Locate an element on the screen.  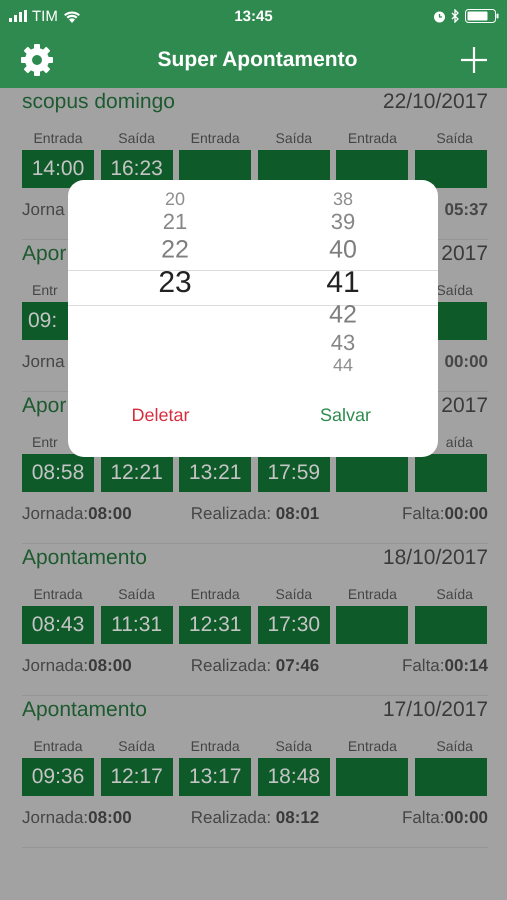
picker-value: 42 is located at coordinates (343, 315).